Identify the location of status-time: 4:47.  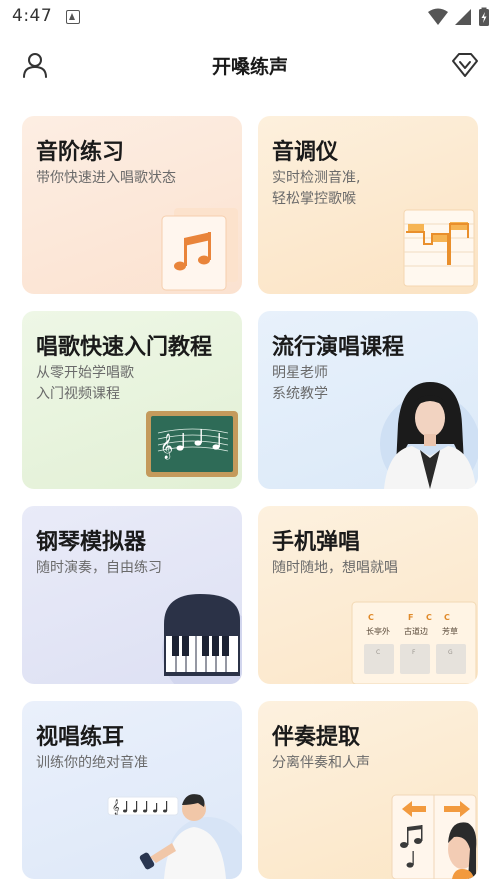
(32, 16).